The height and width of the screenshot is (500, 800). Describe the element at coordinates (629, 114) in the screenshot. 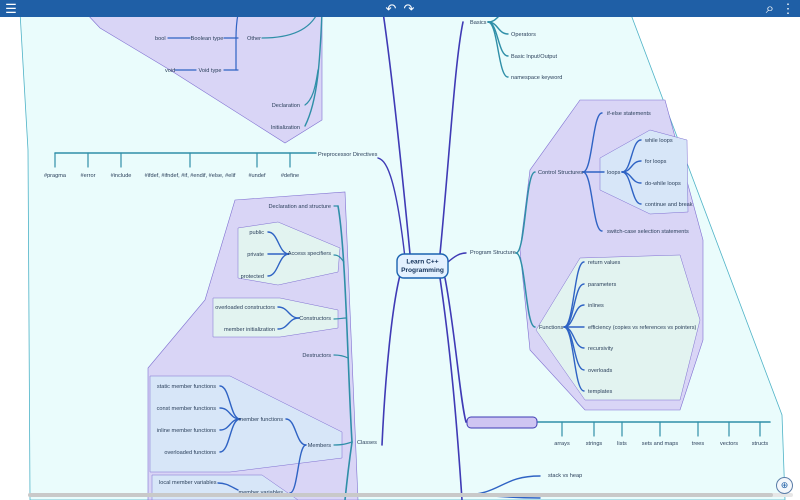

I see `topic-if-else-statements: if-else statements` at that location.